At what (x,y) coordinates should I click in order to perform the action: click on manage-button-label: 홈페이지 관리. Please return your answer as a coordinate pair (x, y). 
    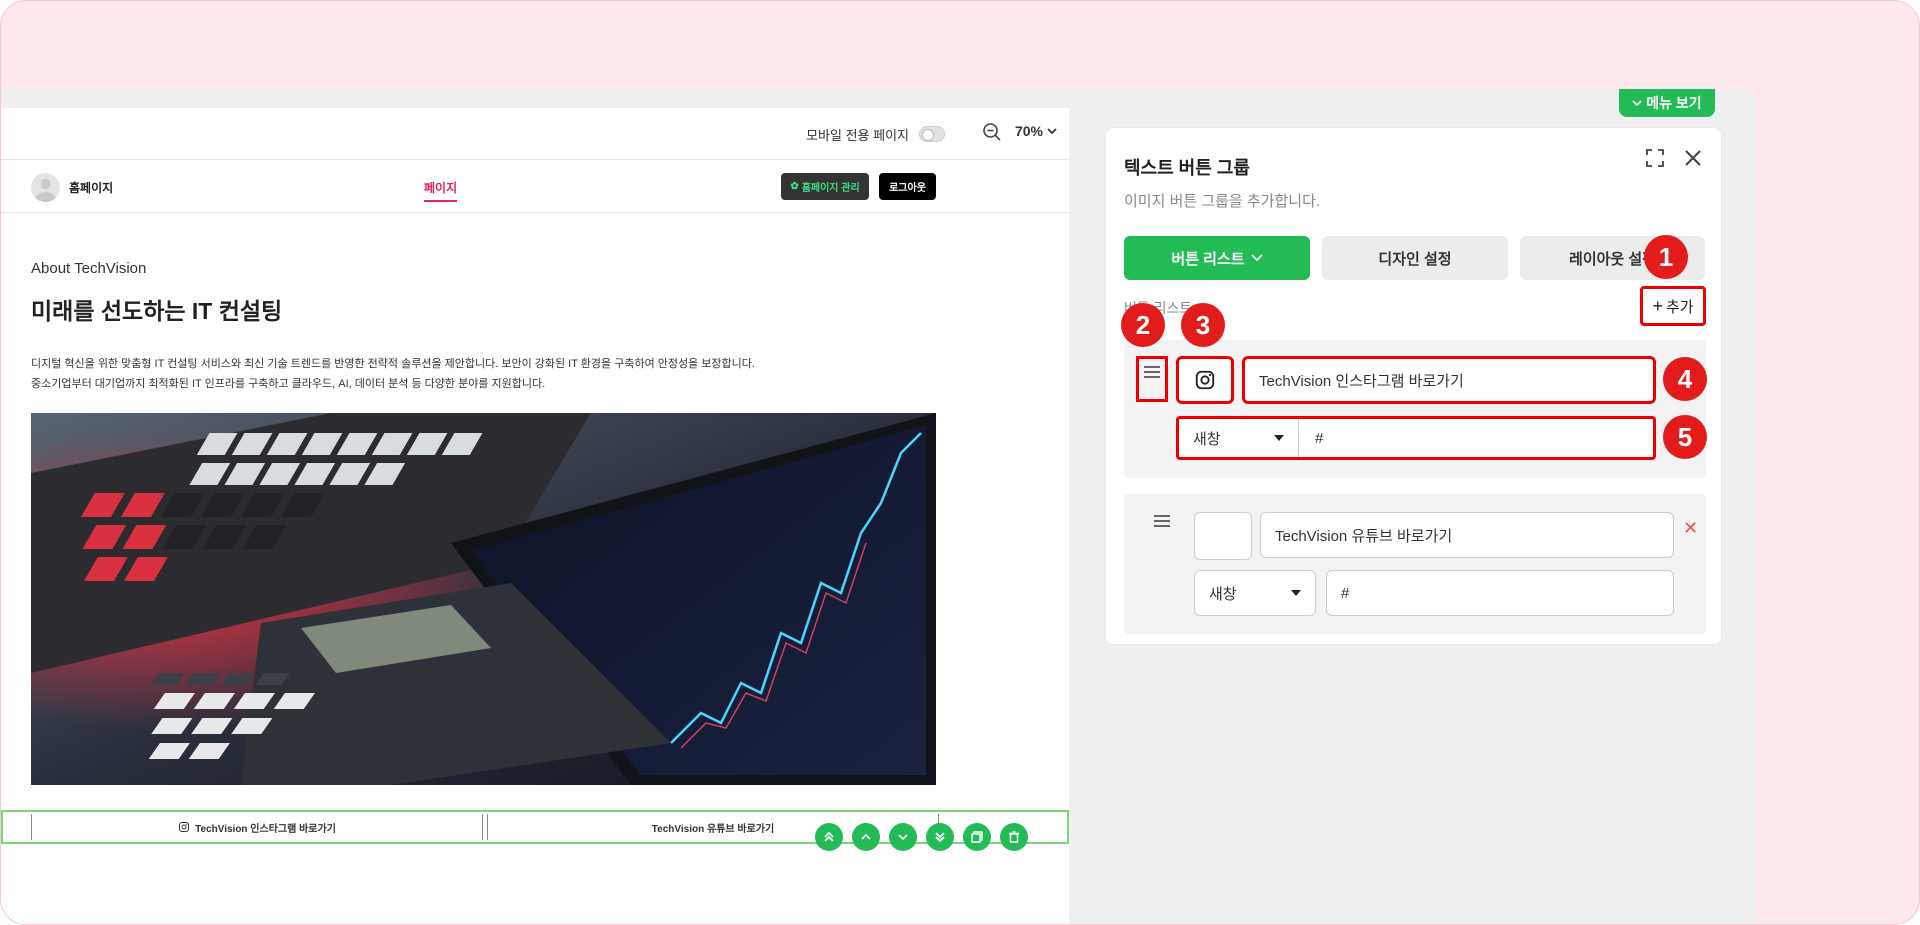
    Looking at the image, I should click on (830, 188).